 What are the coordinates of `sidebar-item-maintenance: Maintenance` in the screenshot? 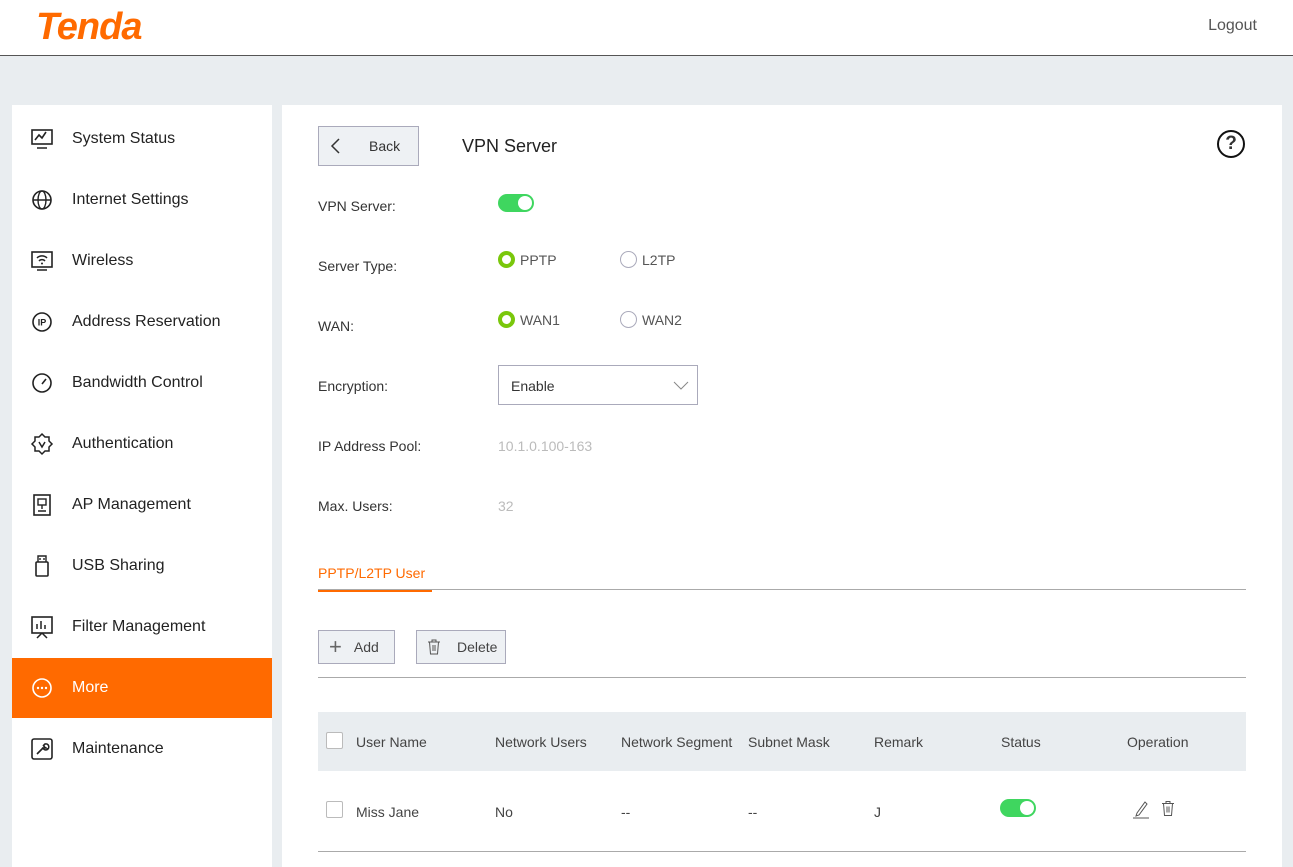 It's located at (142, 749).